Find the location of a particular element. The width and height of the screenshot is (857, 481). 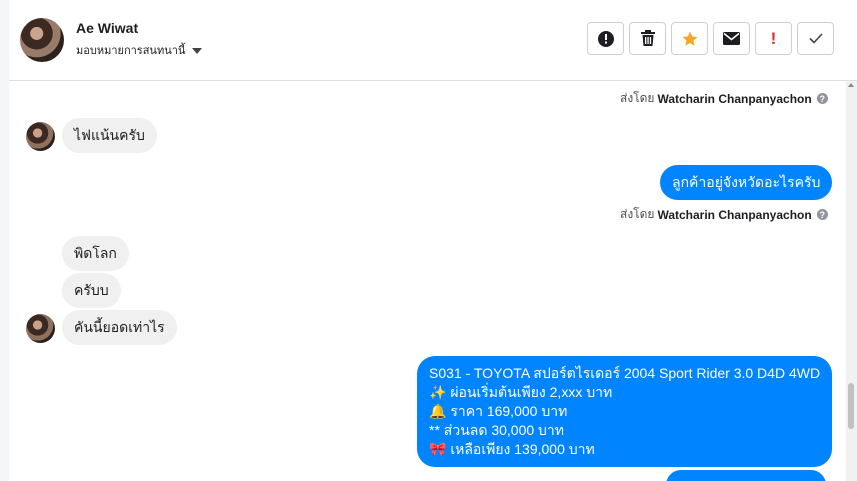

avatar is located at coordinates (42, 40).